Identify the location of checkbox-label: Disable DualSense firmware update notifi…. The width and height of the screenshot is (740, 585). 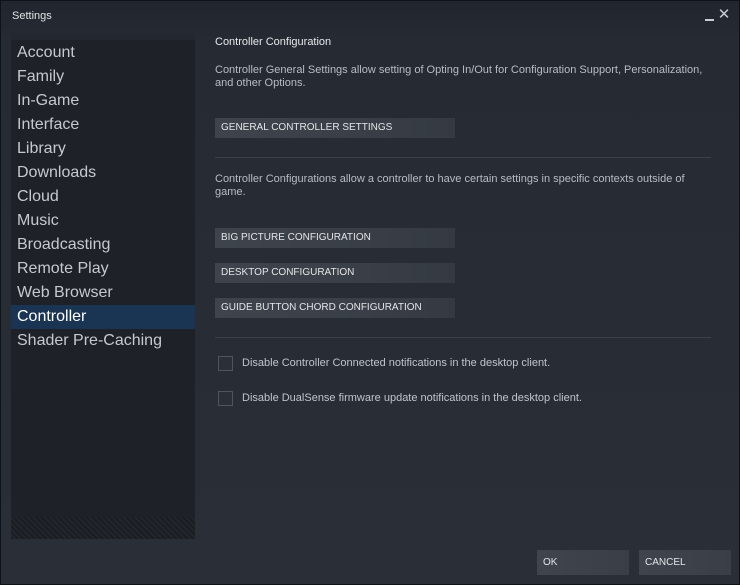
(412, 398).